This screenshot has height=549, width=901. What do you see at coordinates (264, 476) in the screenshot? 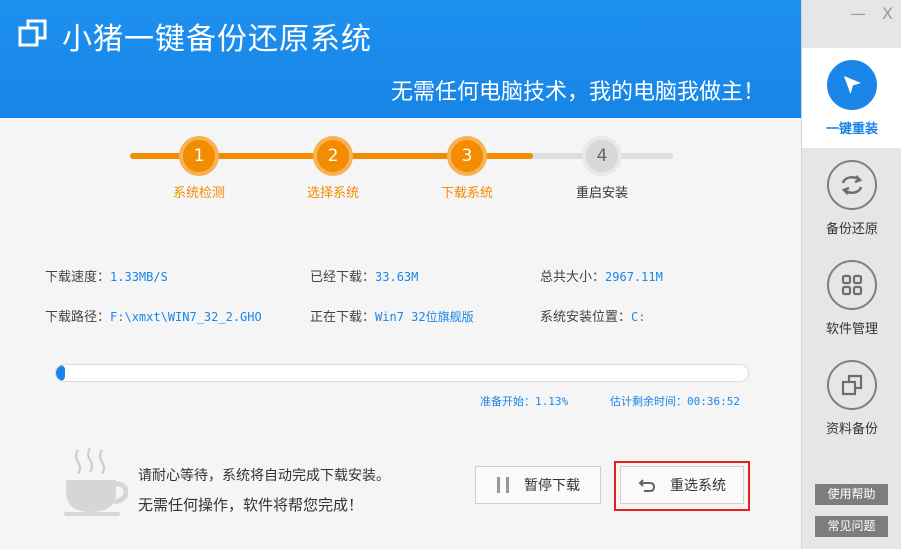
I see `wait-message: 请耐心等待，系统将自动完成下载安装。` at bounding box center [264, 476].